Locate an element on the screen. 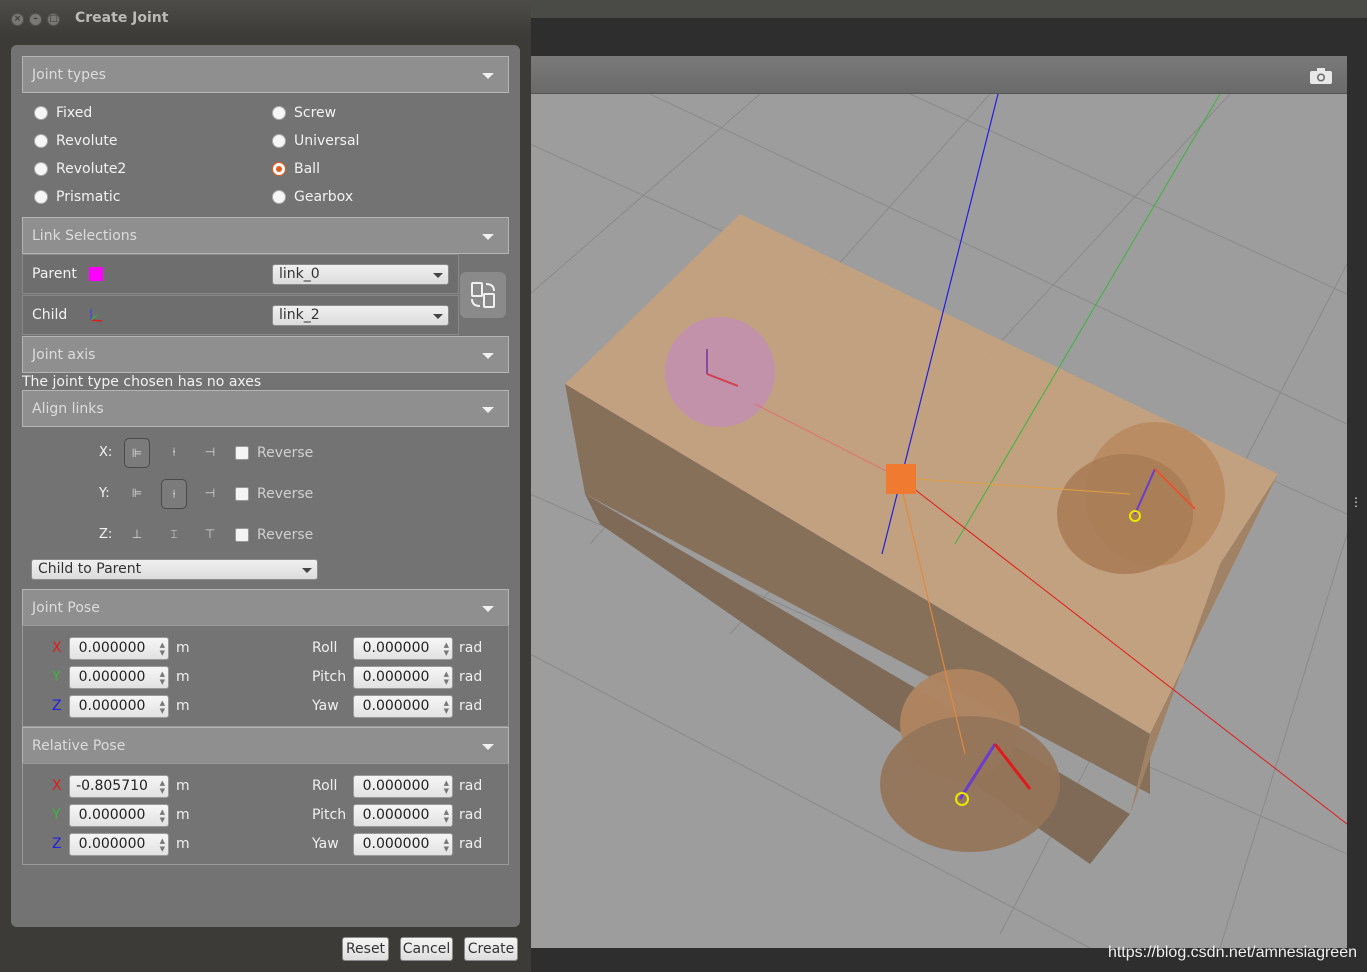  joint-x-value: 0.000000 is located at coordinates (112, 648).